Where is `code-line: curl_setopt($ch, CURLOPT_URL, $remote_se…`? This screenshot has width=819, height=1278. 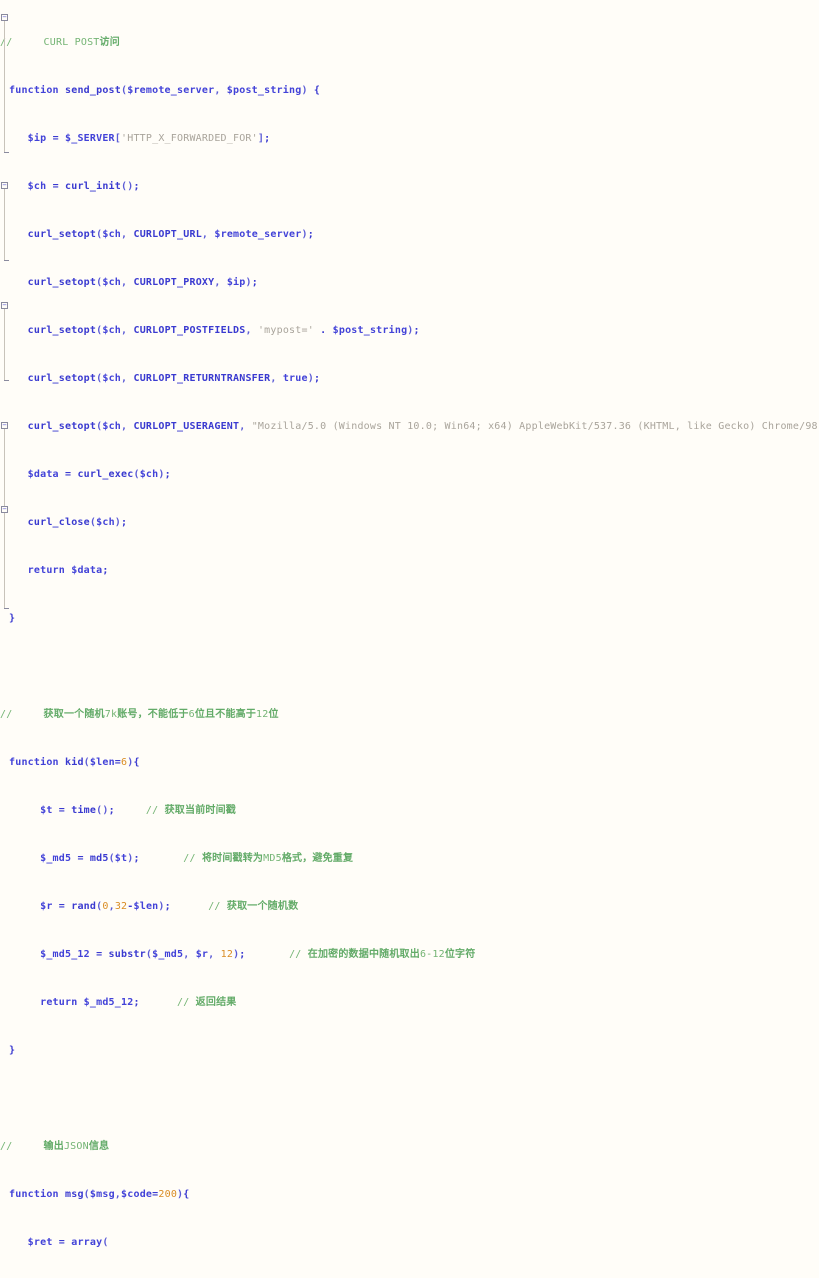 code-line: curl_setopt($ch, CURLOPT_URL, $remote_se… is located at coordinates (170, 234).